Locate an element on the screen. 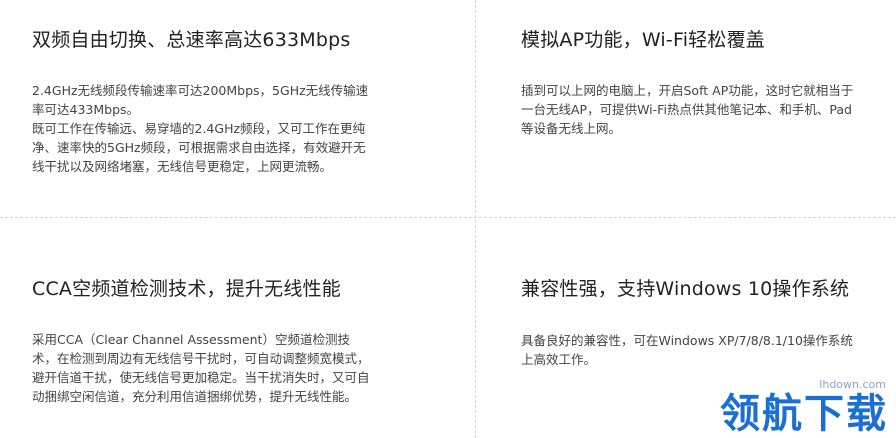  watermark-url: lhdown.com is located at coordinates (852, 384).